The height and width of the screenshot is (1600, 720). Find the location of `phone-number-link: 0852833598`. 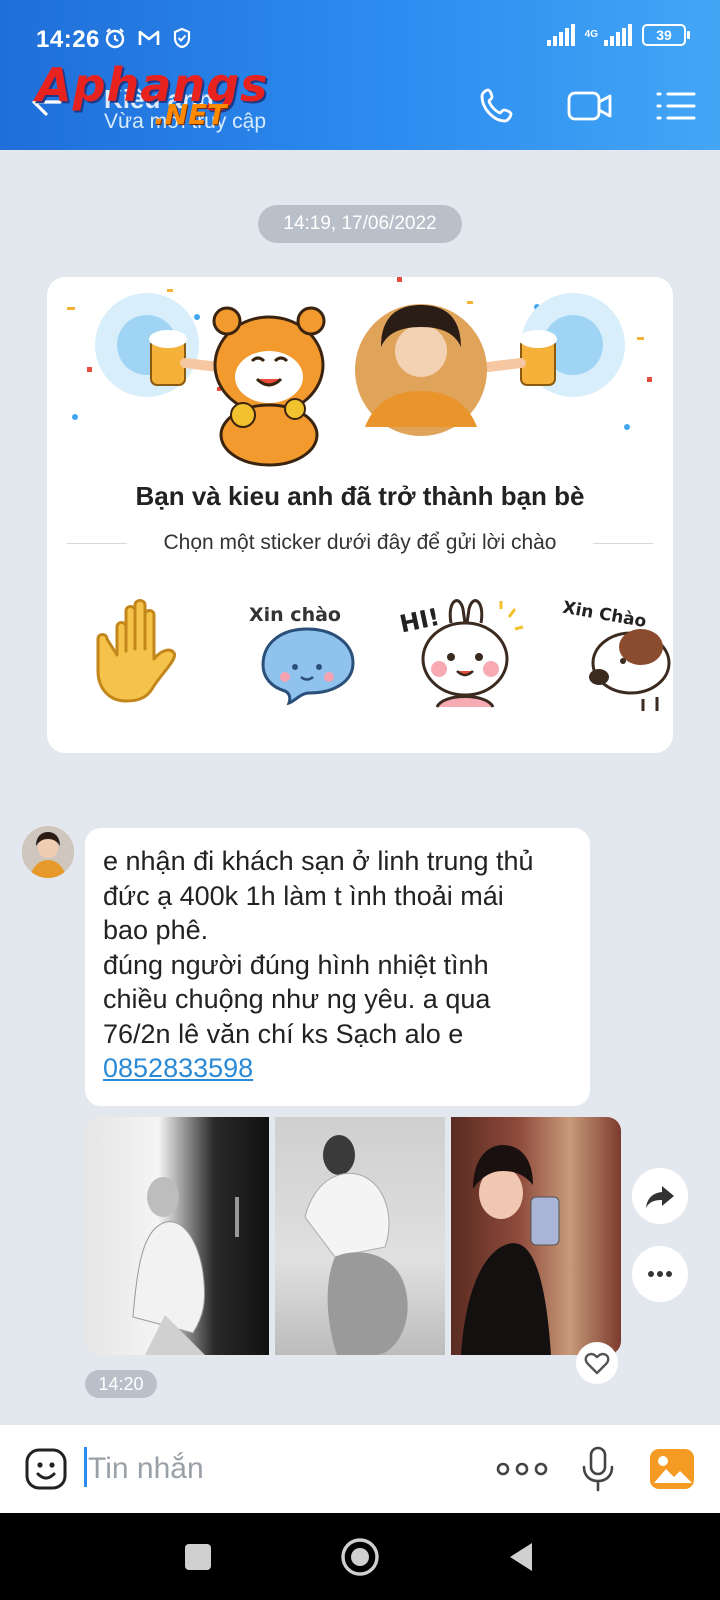

phone-number-link: 0852833598 is located at coordinates (337, 1068).